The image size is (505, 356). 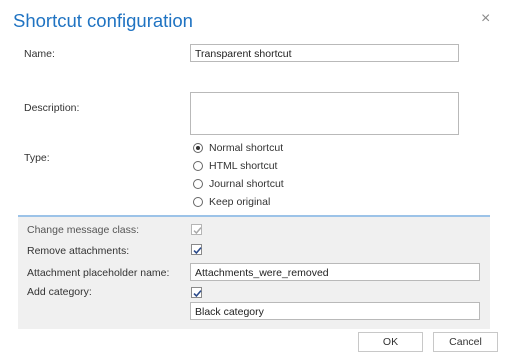 I want to click on radio-normal-shortcut: Normal shortcut, so click(x=238, y=148).